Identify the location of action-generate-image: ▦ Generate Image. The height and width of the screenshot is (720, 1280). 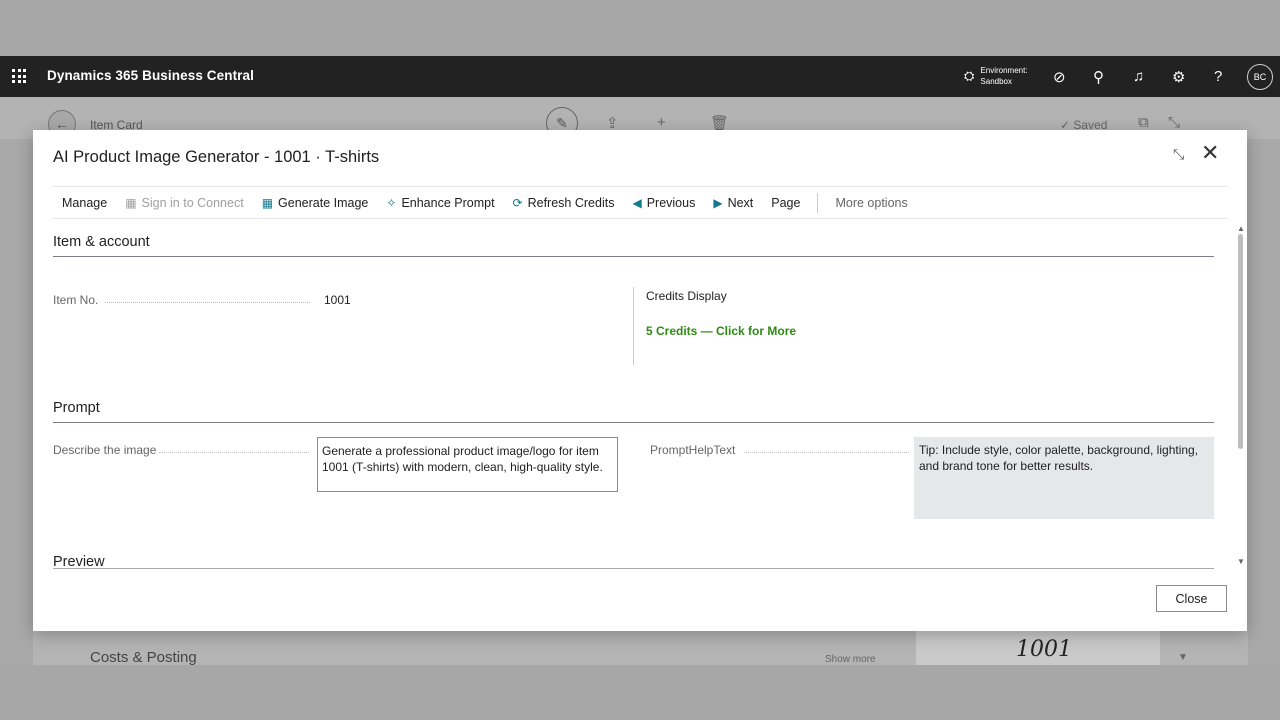
(315, 203).